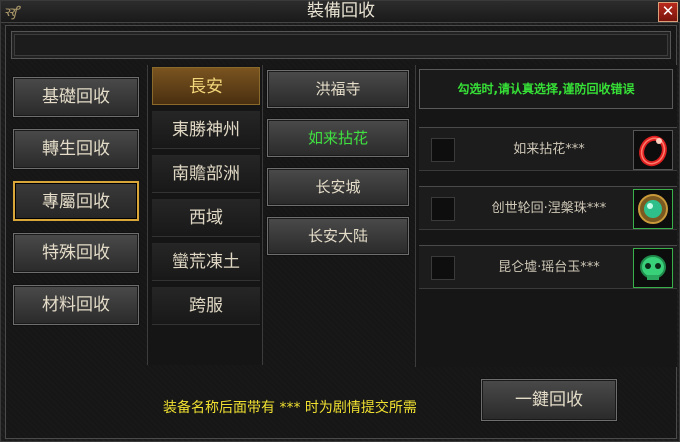 The image size is (680, 442). I want to click on top-banner-strip, so click(341, 45).